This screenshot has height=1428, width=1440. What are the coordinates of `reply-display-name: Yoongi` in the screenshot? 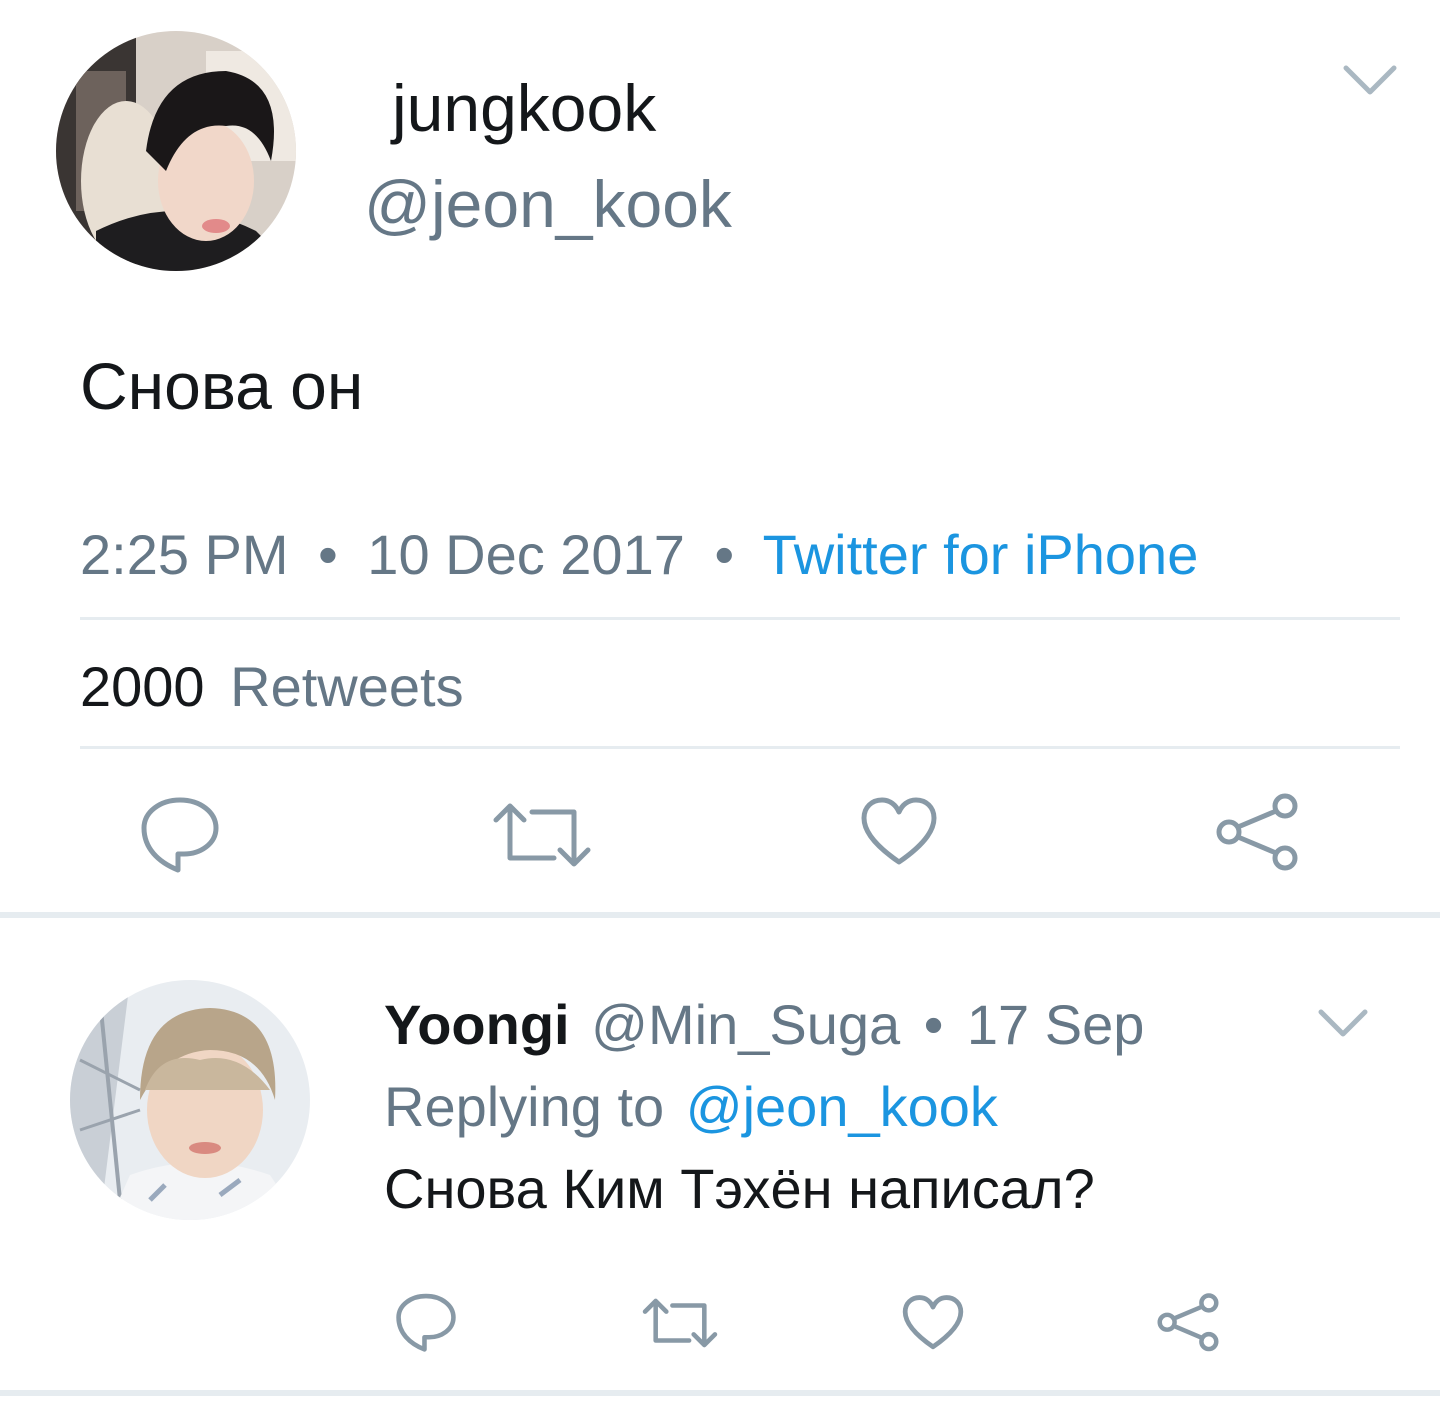 It's located at (477, 1024).